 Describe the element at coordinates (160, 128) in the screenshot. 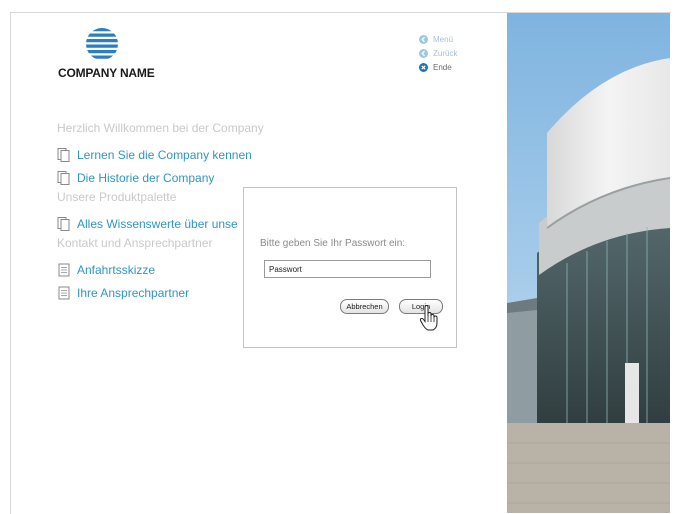

I see `menu-heading-welcome: Herzlich Willkommen bei der Company` at that location.